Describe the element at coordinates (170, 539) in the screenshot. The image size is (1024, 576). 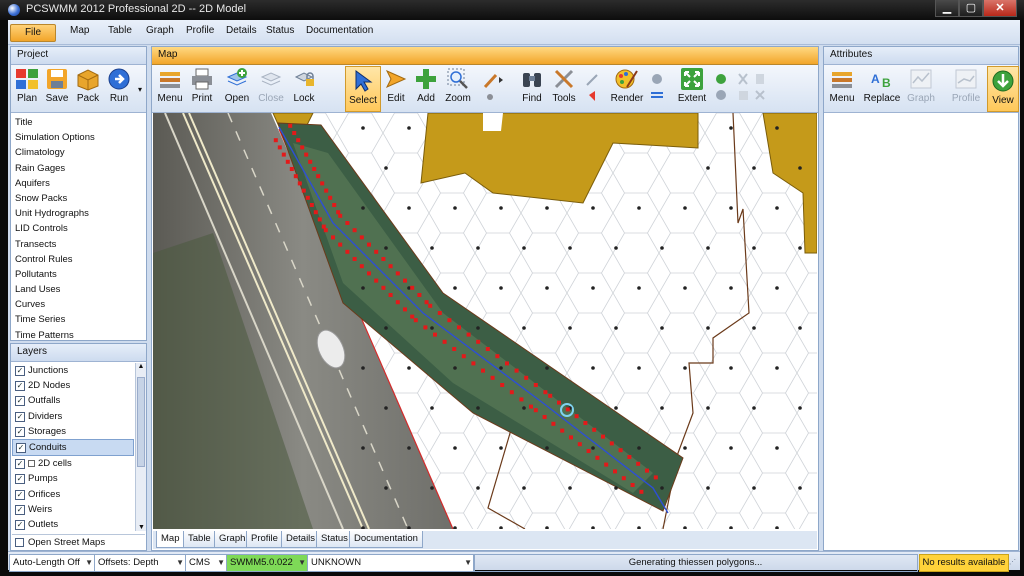
I see `tab-map: Map` at that location.